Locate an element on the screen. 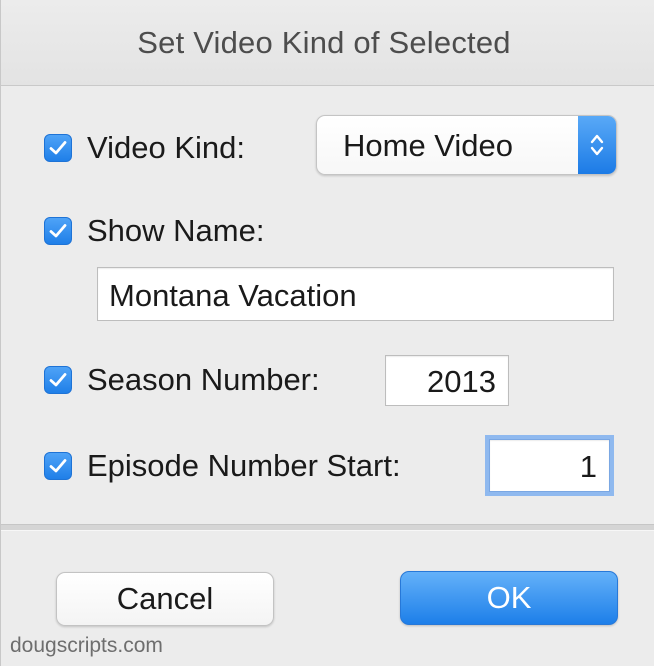 The image size is (654, 666). video-kind-row: Video Kind: is located at coordinates (144, 148).